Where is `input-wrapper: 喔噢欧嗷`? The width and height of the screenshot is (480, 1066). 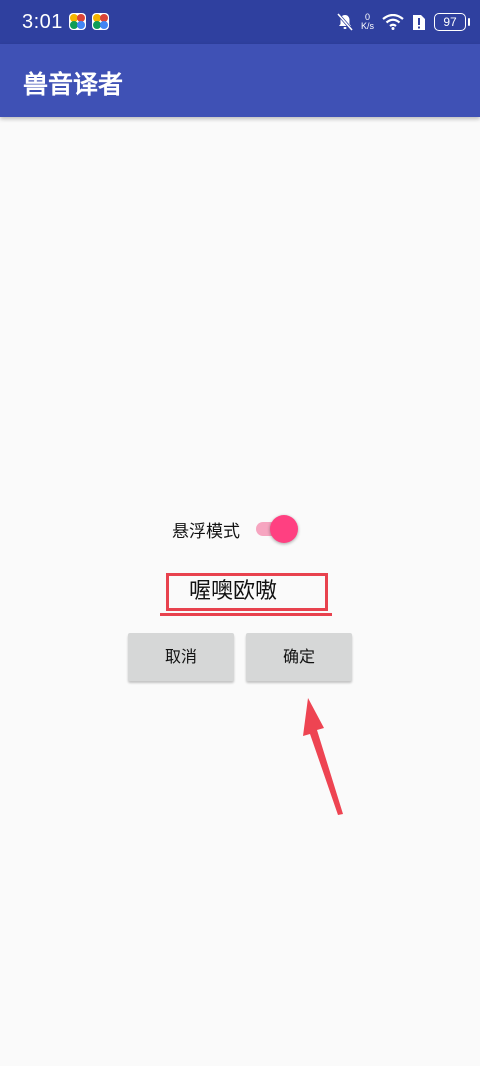 input-wrapper: 喔噢欧嗷 is located at coordinates (246, 594).